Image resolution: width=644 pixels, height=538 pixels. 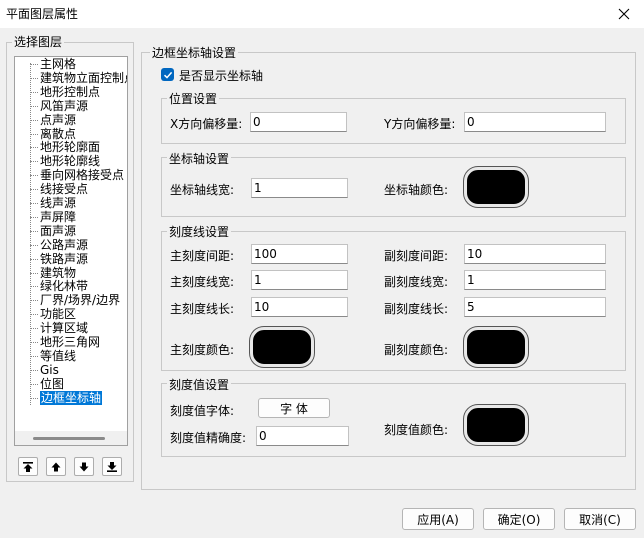 What do you see at coordinates (202, 350) in the screenshot?
I see `major-color-label: 主刻度颜色:` at bounding box center [202, 350].